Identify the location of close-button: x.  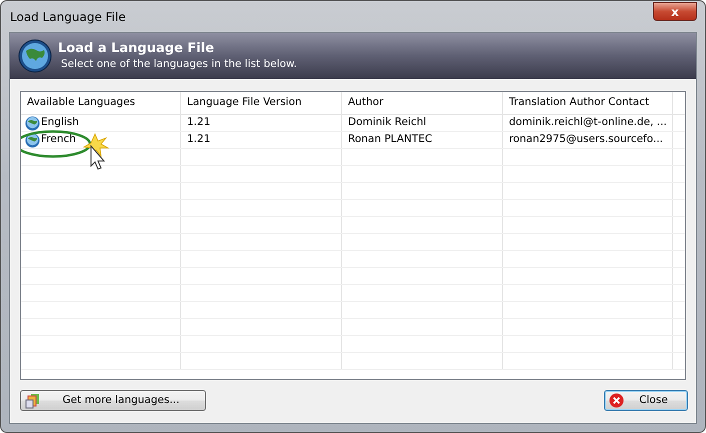
(675, 11).